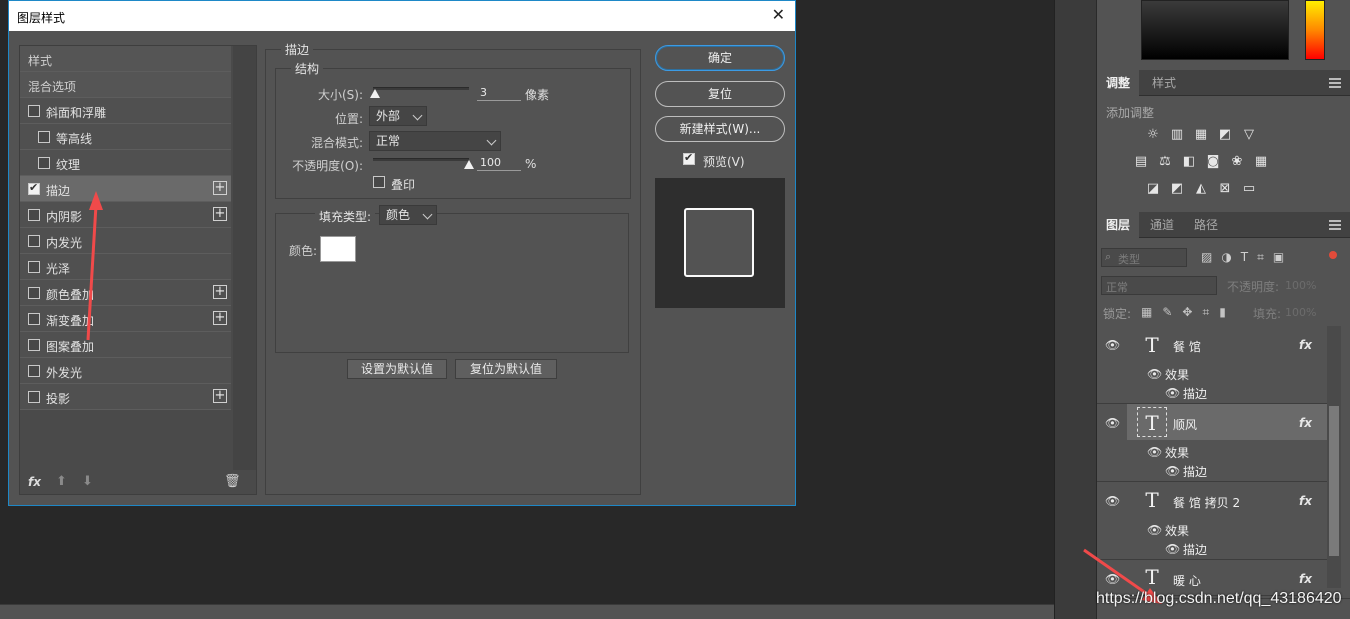 This screenshot has height=619, width=1350. I want to click on arrow-up-icon: ⬆, so click(61, 481).